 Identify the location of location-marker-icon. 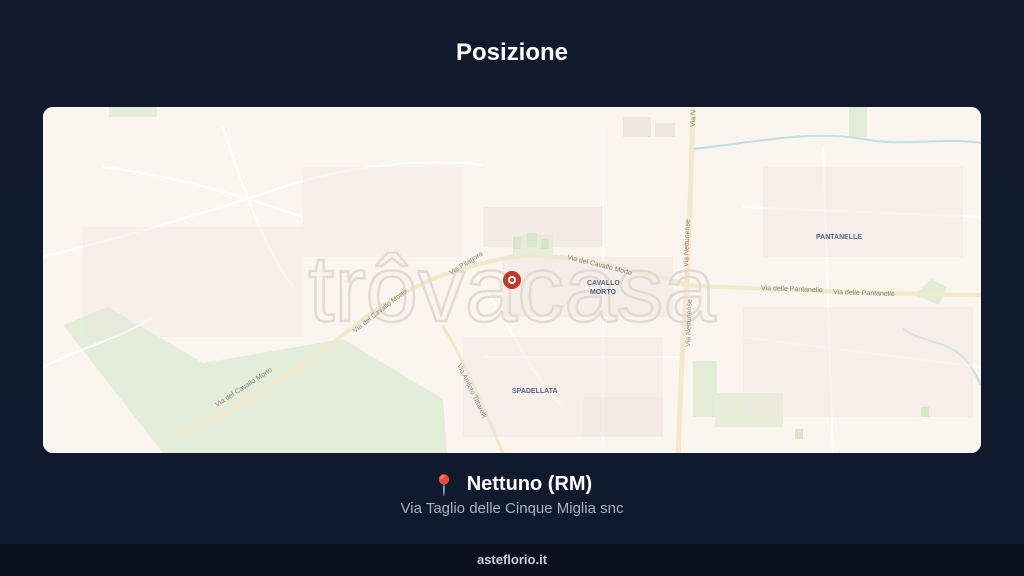
(512, 280).